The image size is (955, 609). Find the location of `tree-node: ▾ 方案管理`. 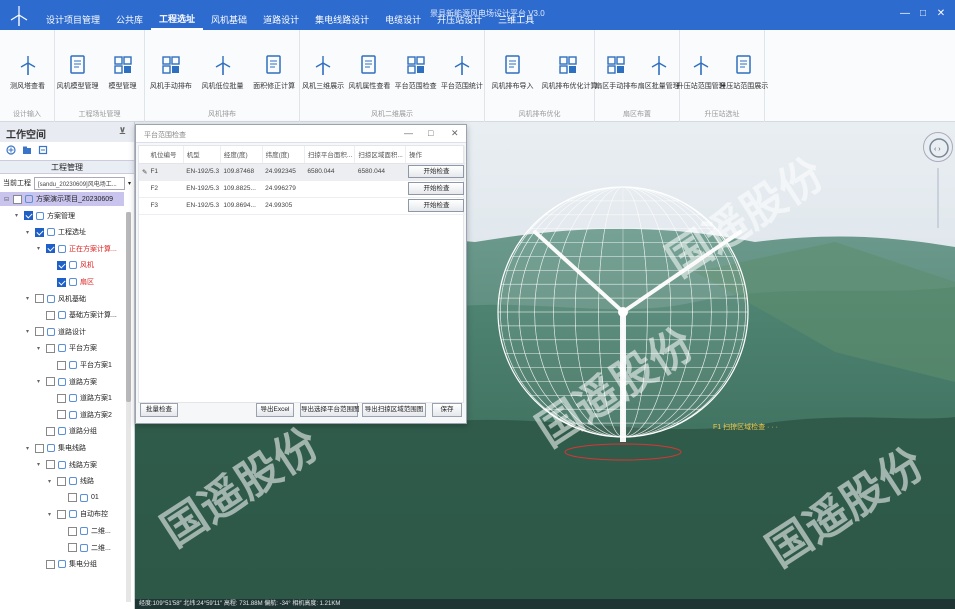

tree-node: ▾ 方案管理 is located at coordinates (45, 216).